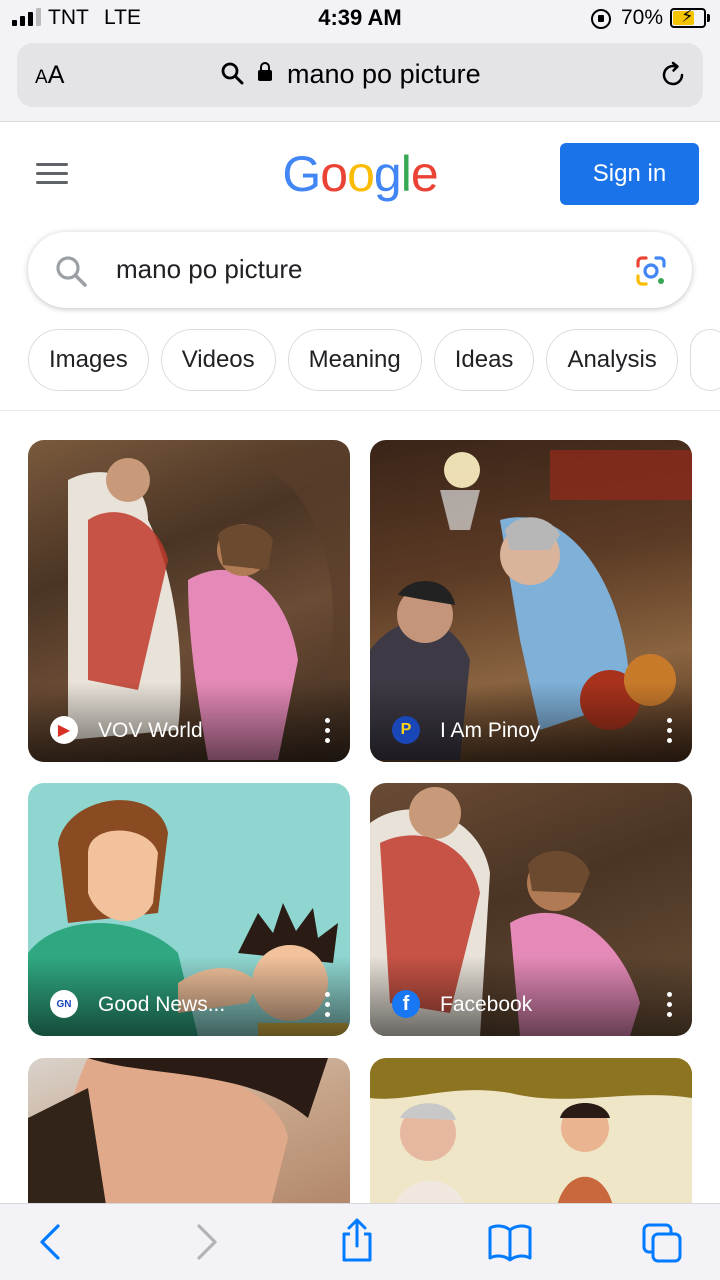 This screenshot has height=1280, width=720. Describe the element at coordinates (49, 75) in the screenshot. I see `text-size-button: AA` at that location.